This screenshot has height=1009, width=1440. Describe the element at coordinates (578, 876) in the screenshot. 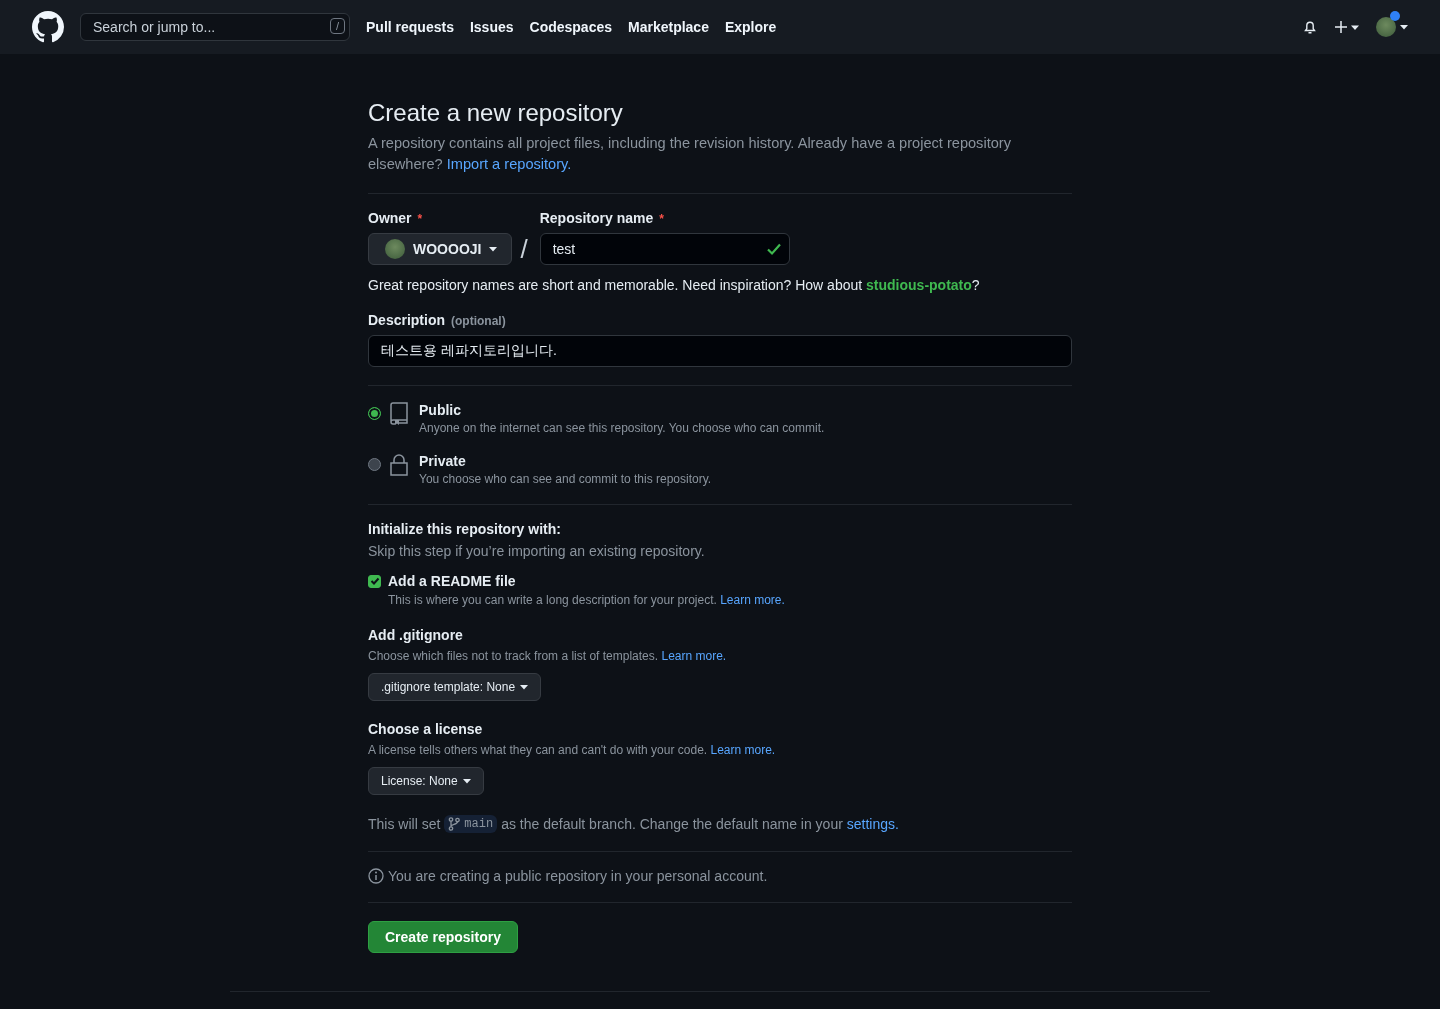

I see `info-text: You are creating a public repository in your personal account.` at that location.